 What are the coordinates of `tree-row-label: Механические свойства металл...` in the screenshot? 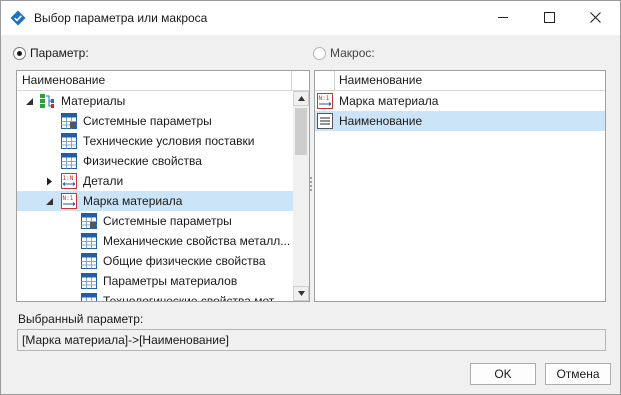 It's located at (197, 241).